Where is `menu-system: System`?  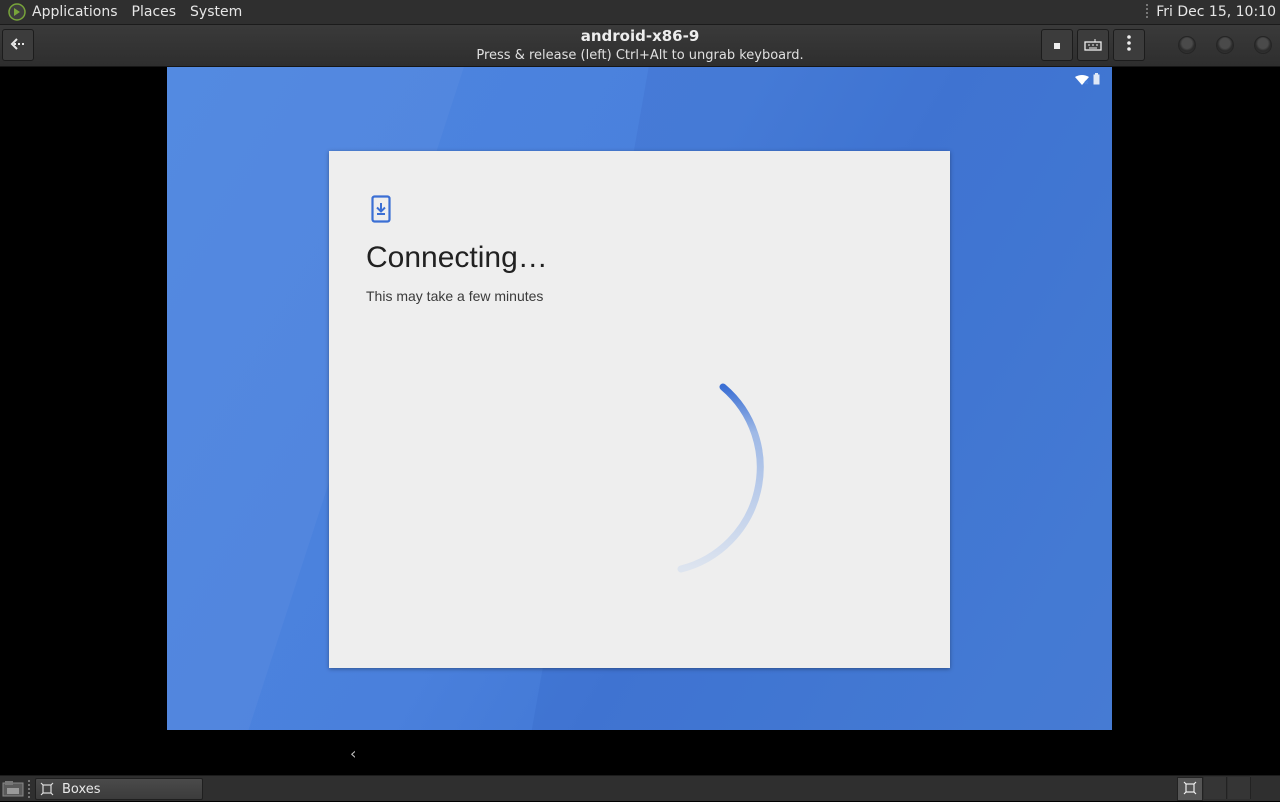 menu-system: System is located at coordinates (216, 12).